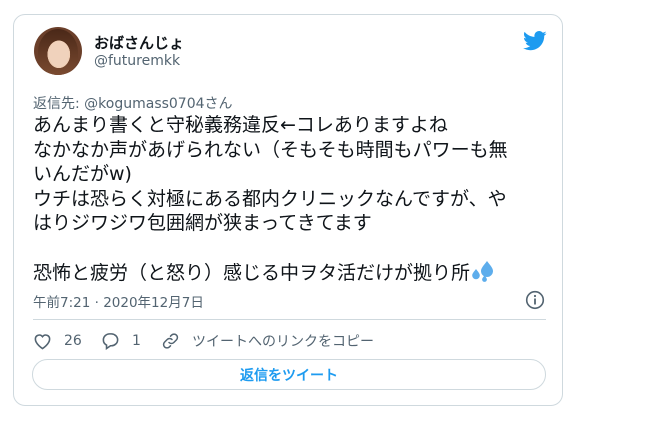  What do you see at coordinates (82, 174) in the screenshot?
I see `tweet-line: いんだがw)` at bounding box center [82, 174].